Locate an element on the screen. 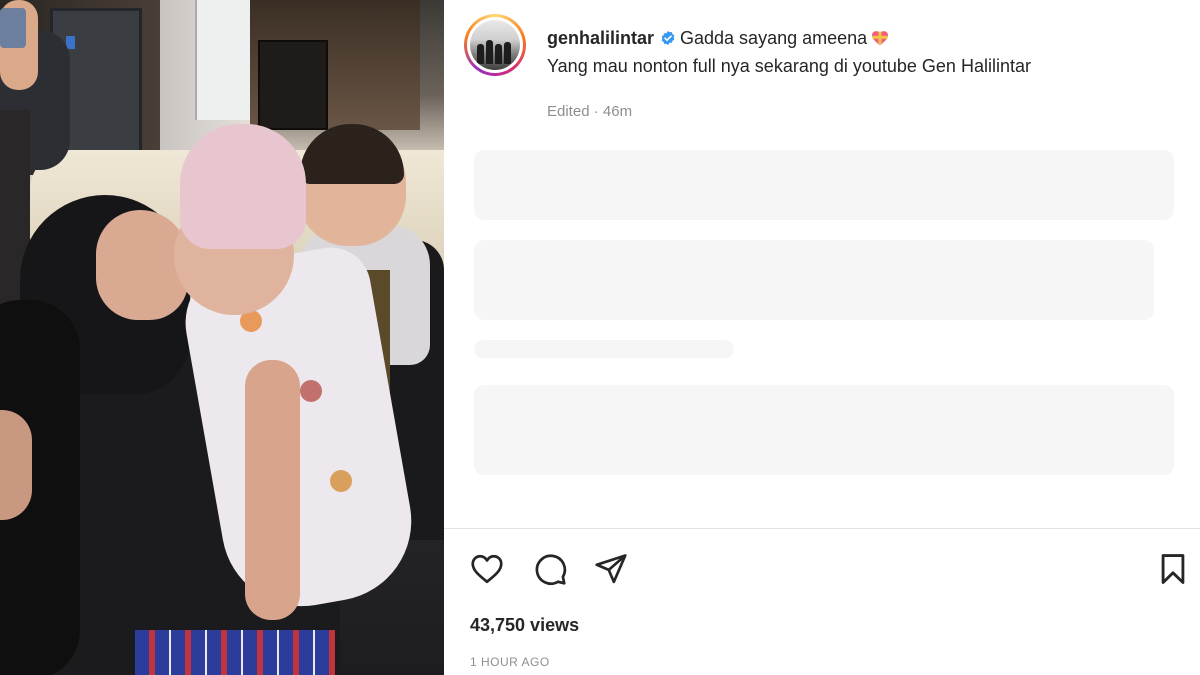 The width and height of the screenshot is (1200, 675). man-face is located at coordinates (16, 465).